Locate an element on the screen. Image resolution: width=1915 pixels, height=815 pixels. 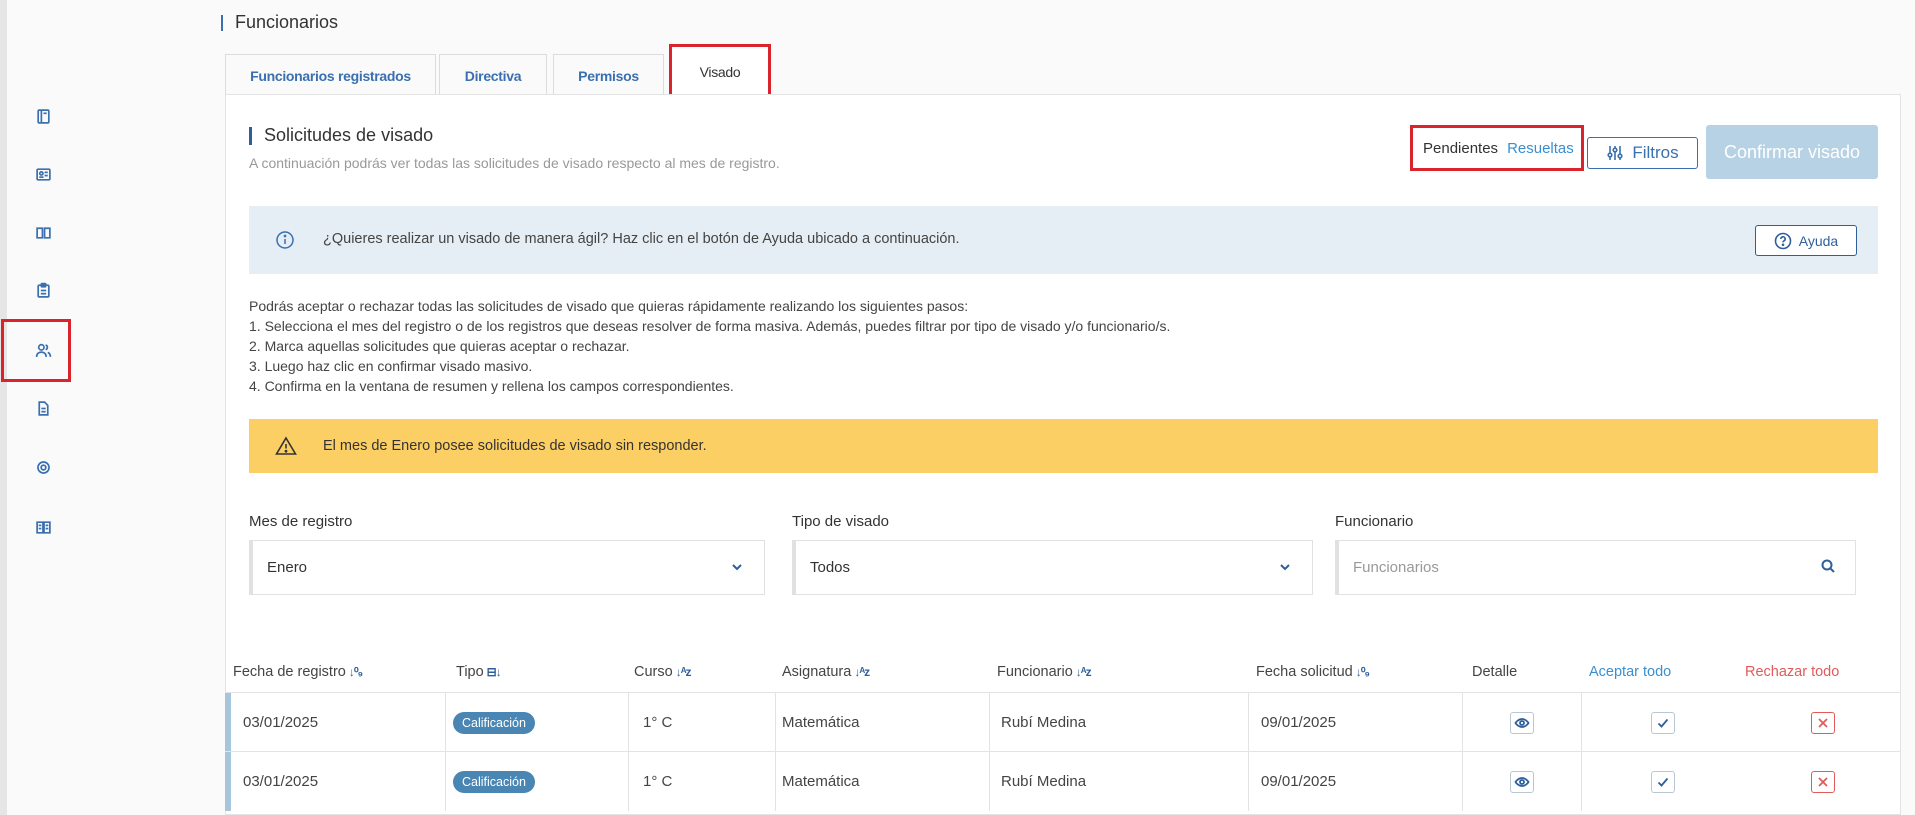
help-button: Ayuda is located at coordinates (1806, 240).